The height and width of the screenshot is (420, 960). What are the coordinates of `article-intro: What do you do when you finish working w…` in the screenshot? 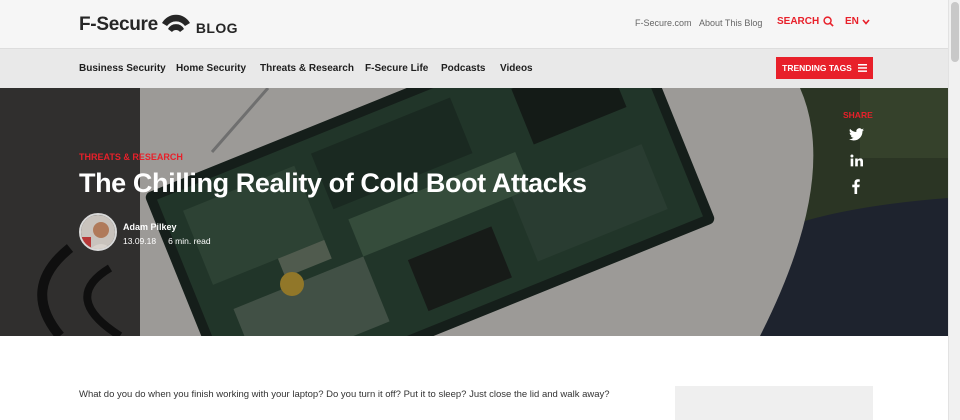 It's located at (344, 394).